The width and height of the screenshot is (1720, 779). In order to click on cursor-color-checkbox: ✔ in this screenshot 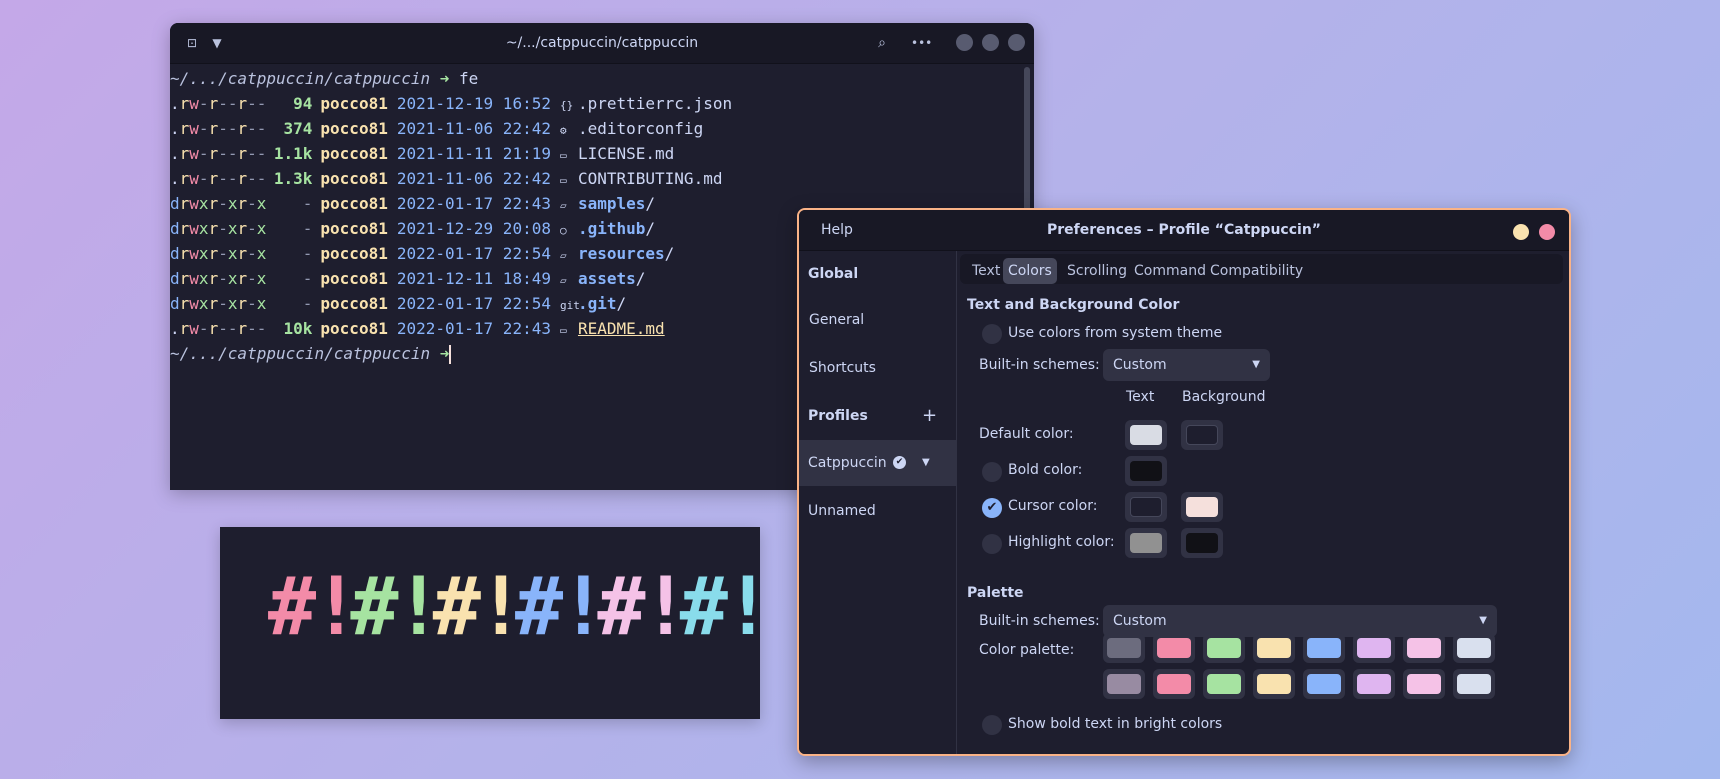, I will do `click(992, 508)`.